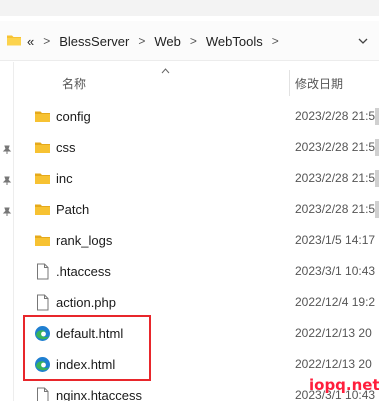 The height and width of the screenshot is (401, 379). Describe the element at coordinates (197, 178) in the screenshot. I see `file-row: inc 2023/2/28 21:5` at that location.